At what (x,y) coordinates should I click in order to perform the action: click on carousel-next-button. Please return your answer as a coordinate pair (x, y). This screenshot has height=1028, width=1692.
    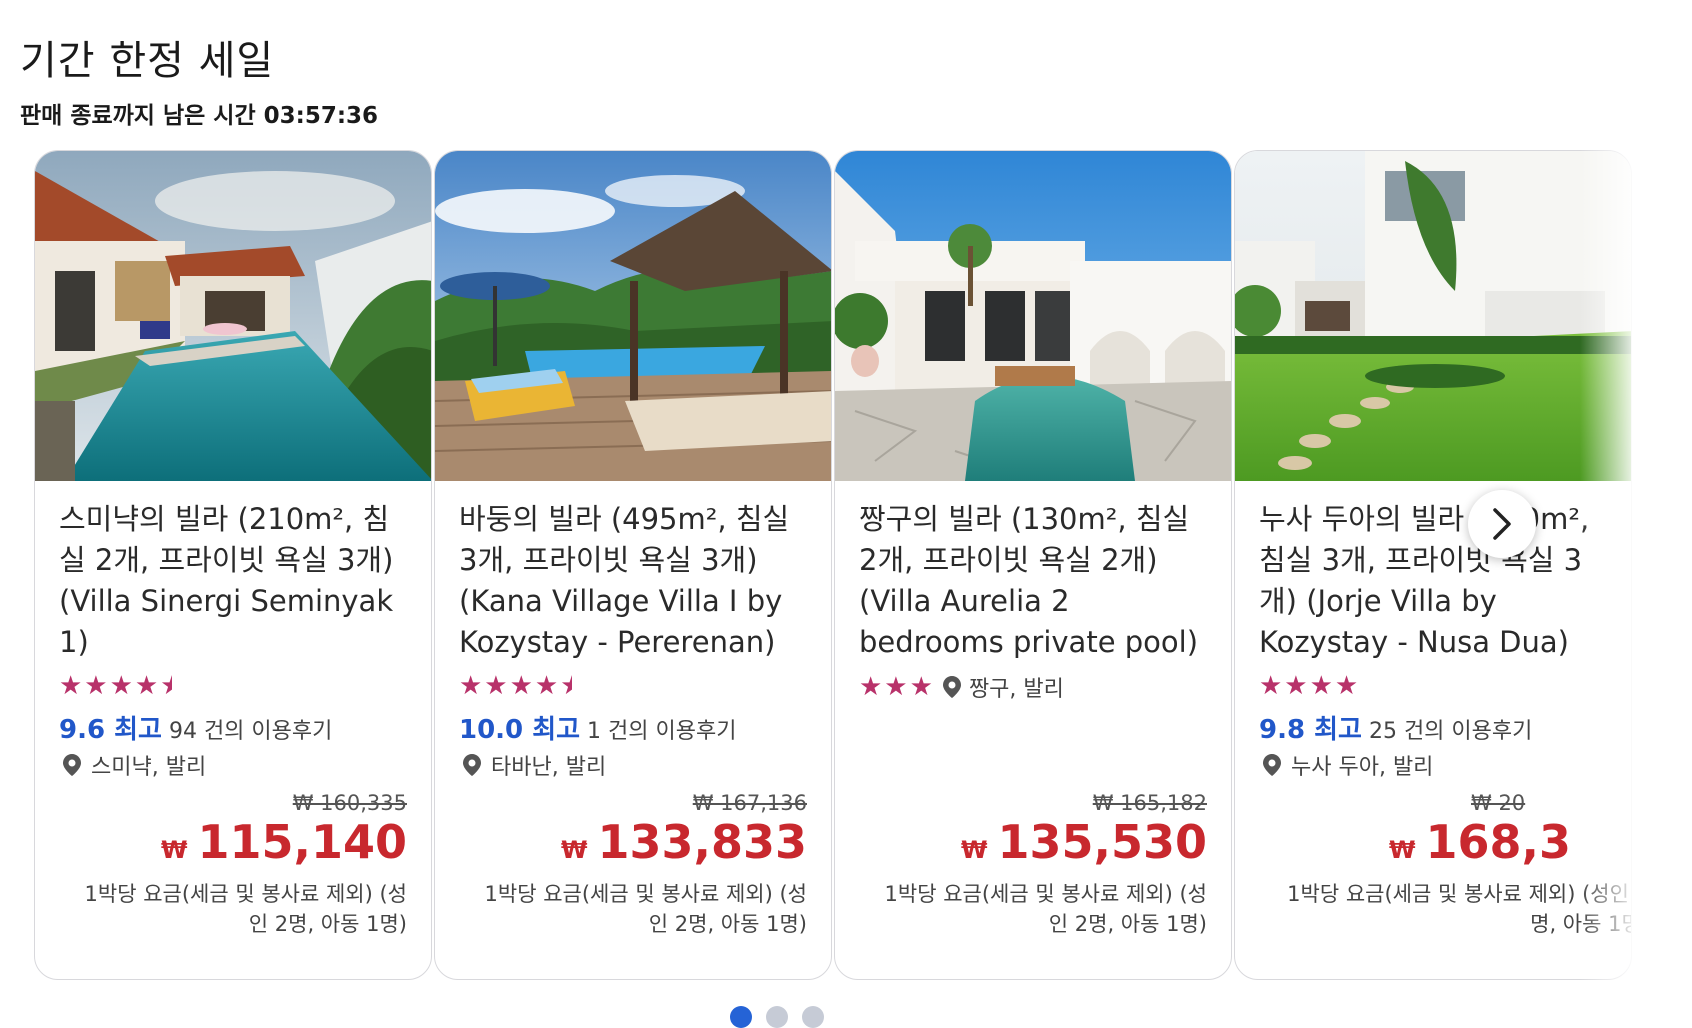
    Looking at the image, I should click on (1502, 524).